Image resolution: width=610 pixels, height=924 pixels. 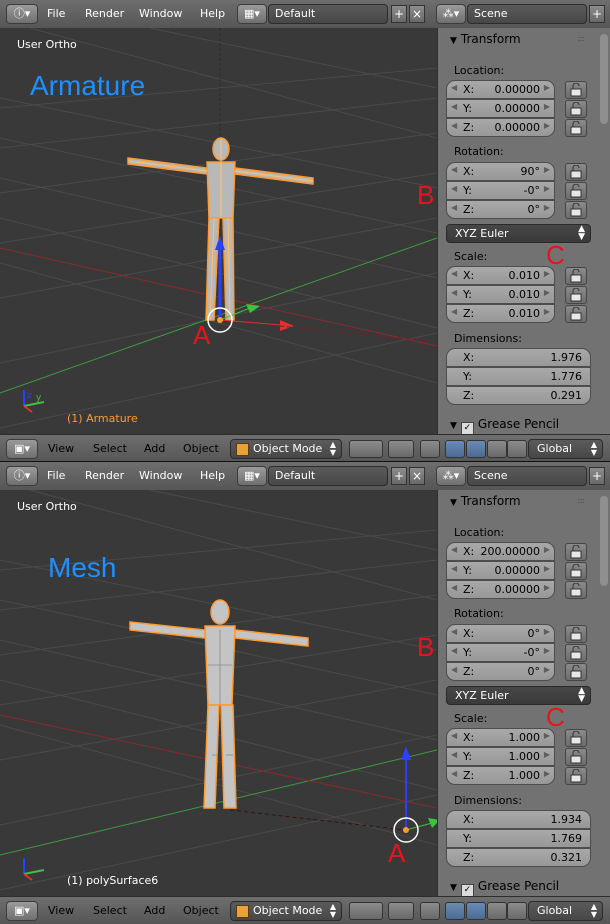 I want to click on scale-y-field: ◀ Y: 0.010 ▶, so click(x=500, y=294).